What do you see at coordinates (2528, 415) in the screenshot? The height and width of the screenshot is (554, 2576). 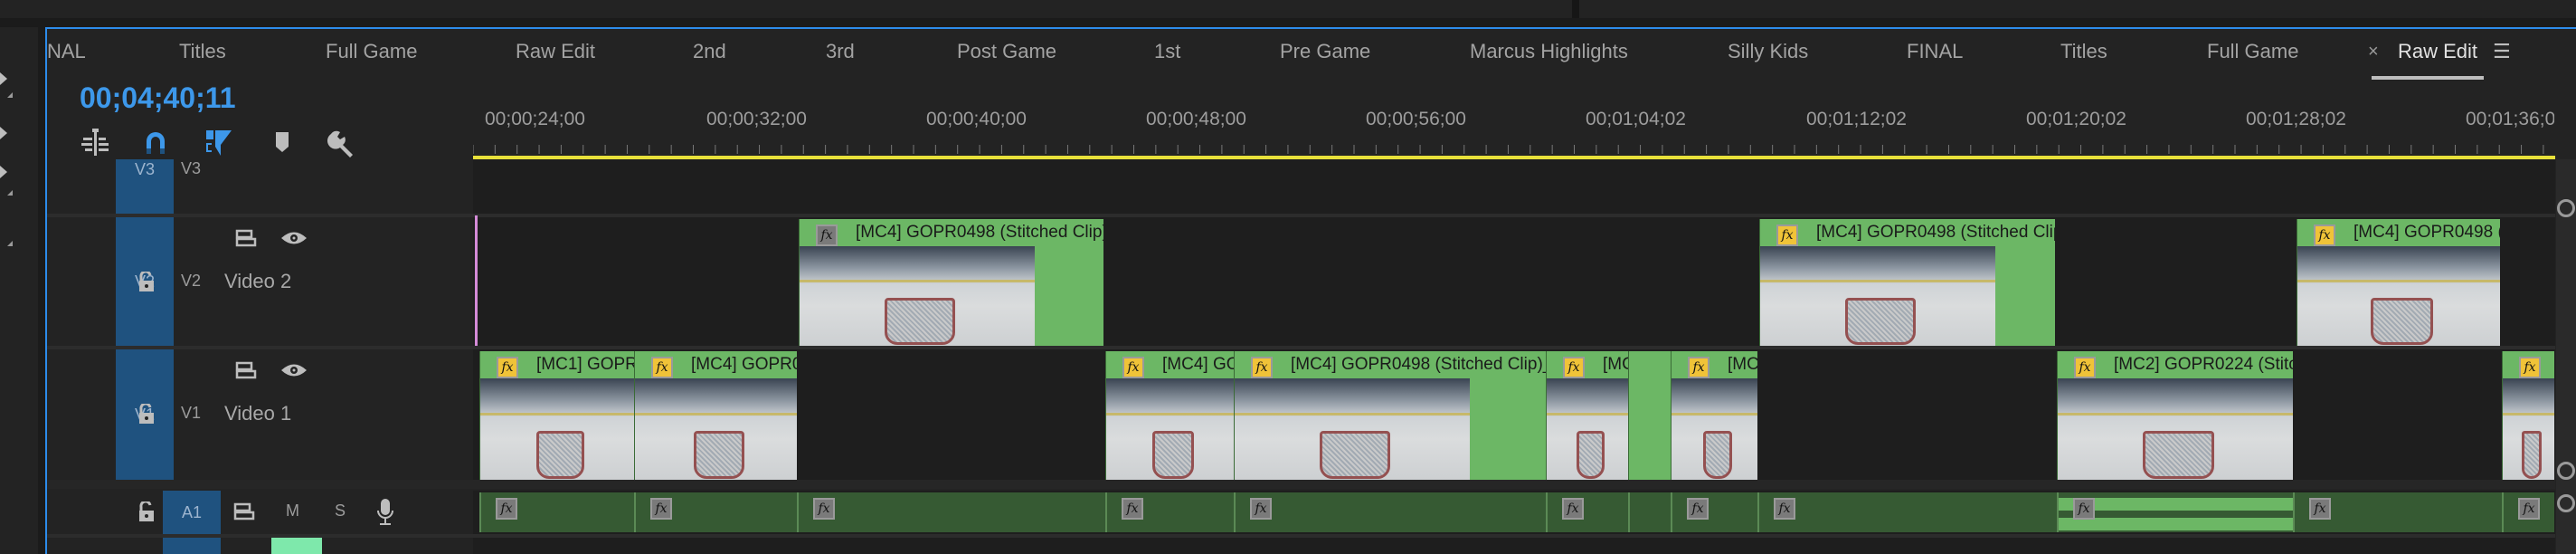 I see `video-clip: fx` at bounding box center [2528, 415].